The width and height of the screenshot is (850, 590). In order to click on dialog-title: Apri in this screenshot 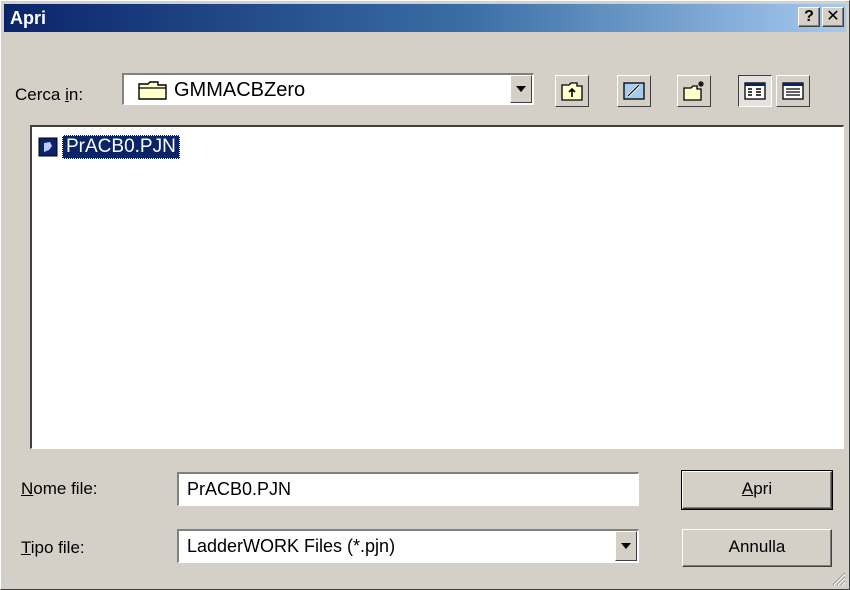, I will do `click(28, 18)`.